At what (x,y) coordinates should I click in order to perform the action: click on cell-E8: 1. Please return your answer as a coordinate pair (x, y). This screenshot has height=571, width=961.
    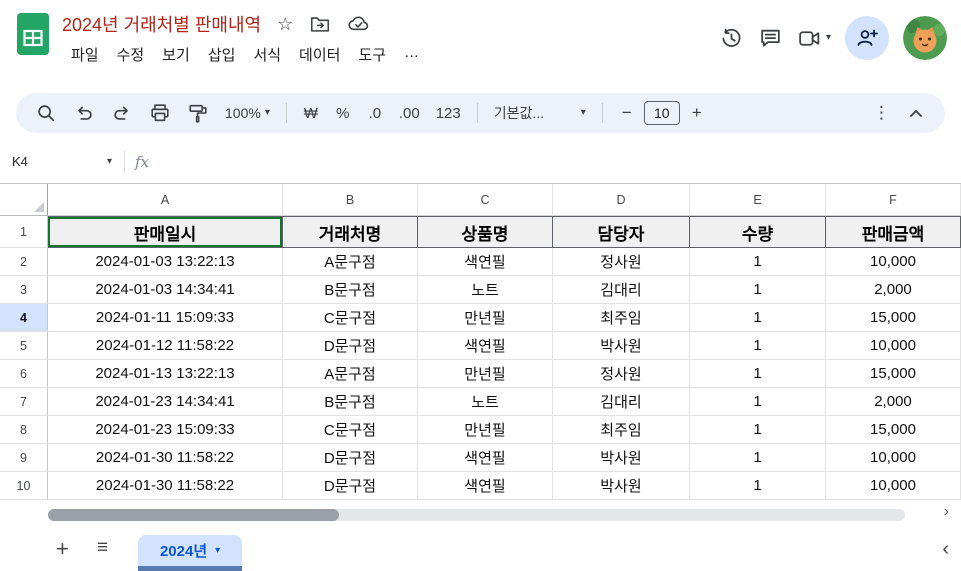
    Looking at the image, I should click on (758, 430).